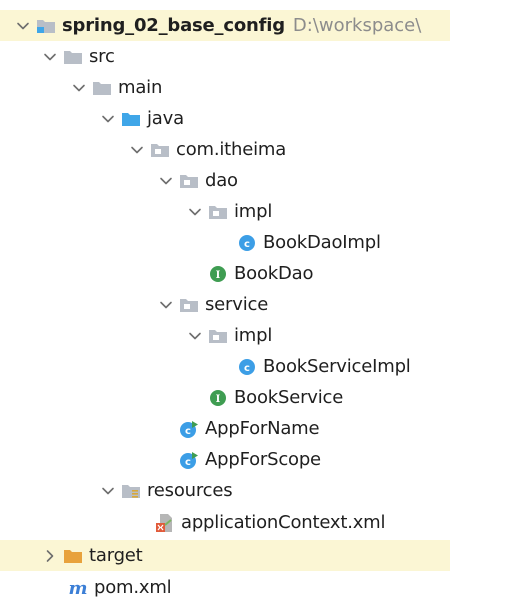  What do you see at coordinates (131, 119) in the screenshot?
I see `source-folder-icon` at bounding box center [131, 119].